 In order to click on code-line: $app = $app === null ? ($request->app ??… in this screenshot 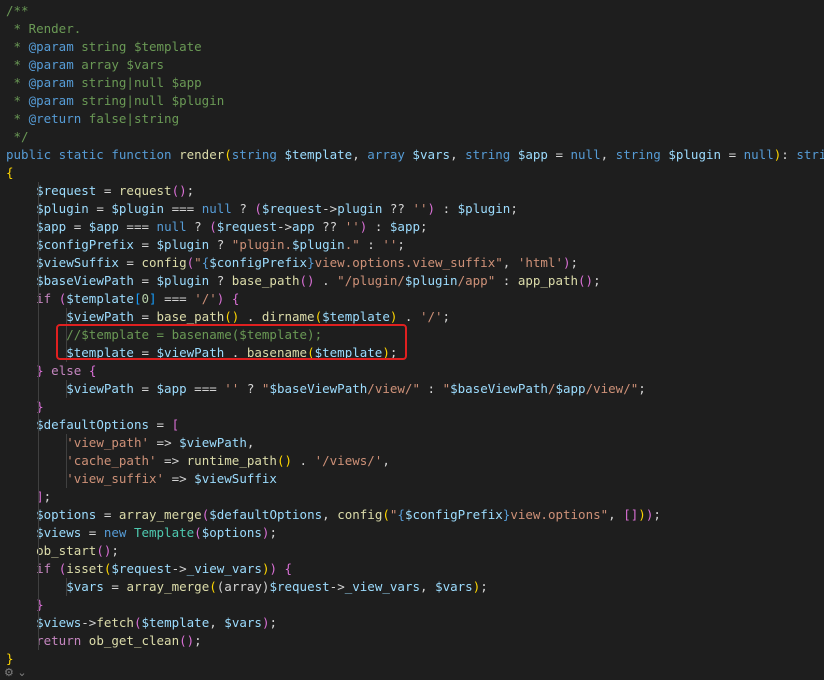, I will do `click(415, 227)`.